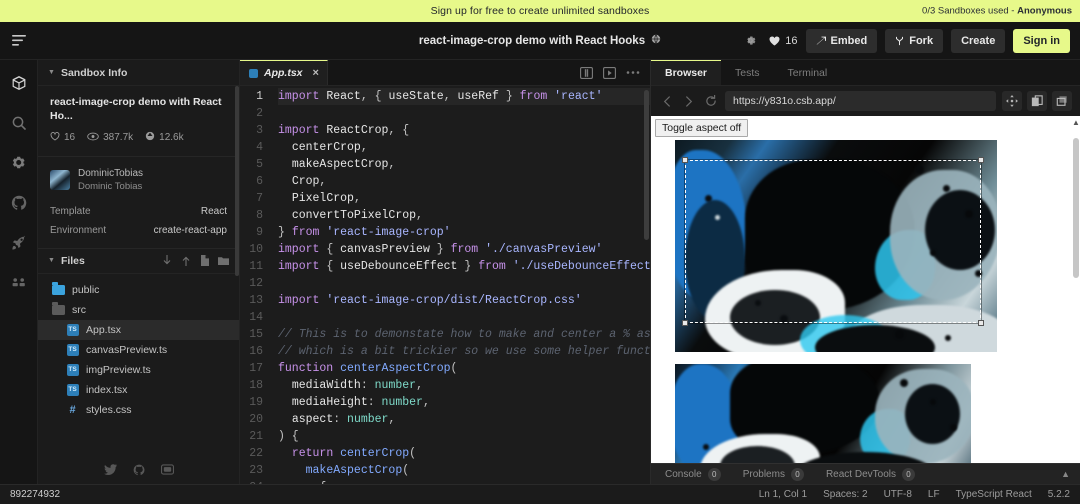  Describe the element at coordinates (833, 241) in the screenshot. I see `crop-selection` at that location.